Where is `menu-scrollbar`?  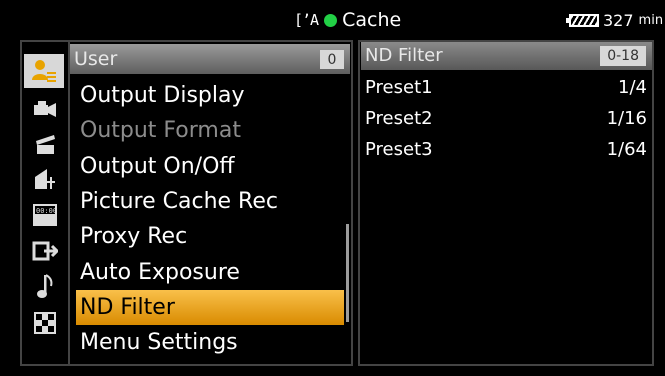 menu-scrollbar is located at coordinates (347, 273).